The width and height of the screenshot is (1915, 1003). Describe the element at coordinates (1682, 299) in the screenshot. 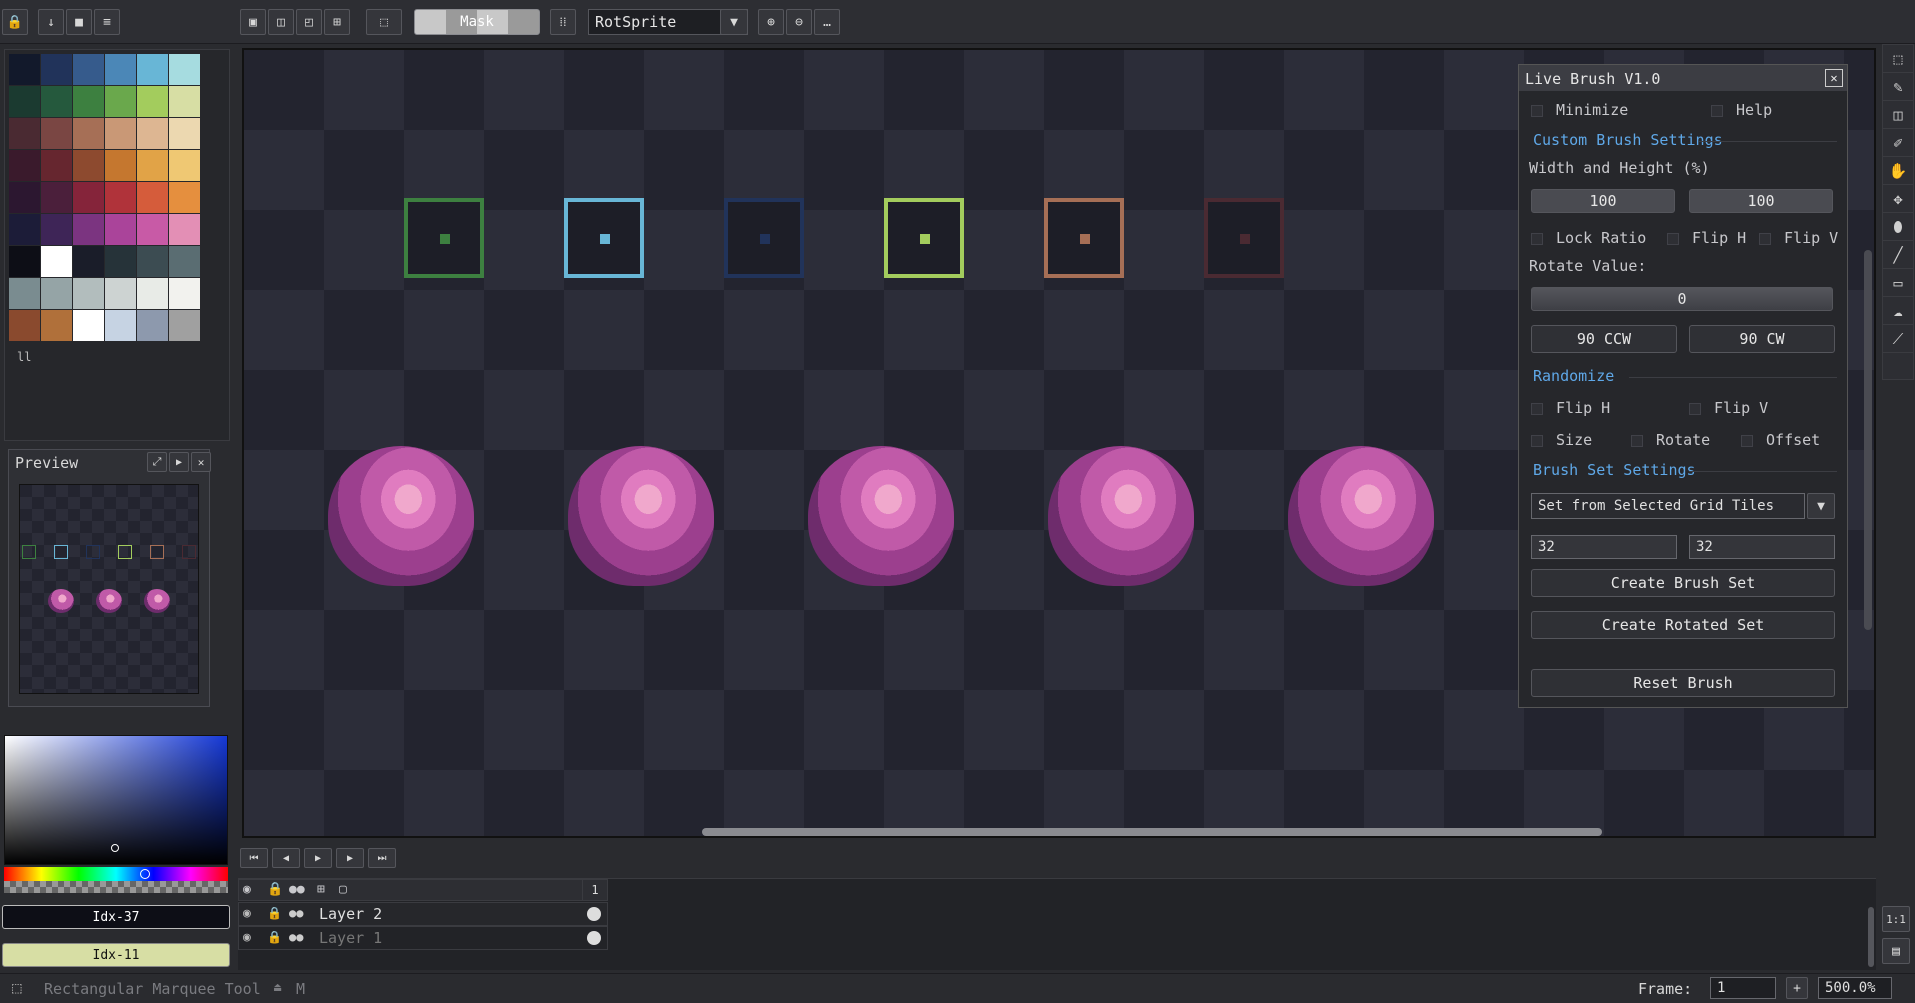

I see `rotate-slider: 0` at that location.